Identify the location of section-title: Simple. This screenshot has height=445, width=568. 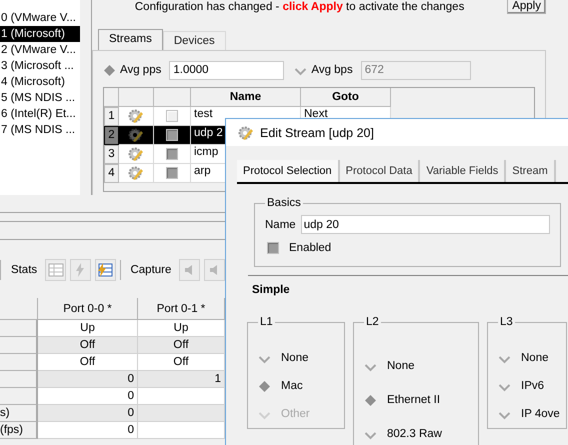
(271, 290).